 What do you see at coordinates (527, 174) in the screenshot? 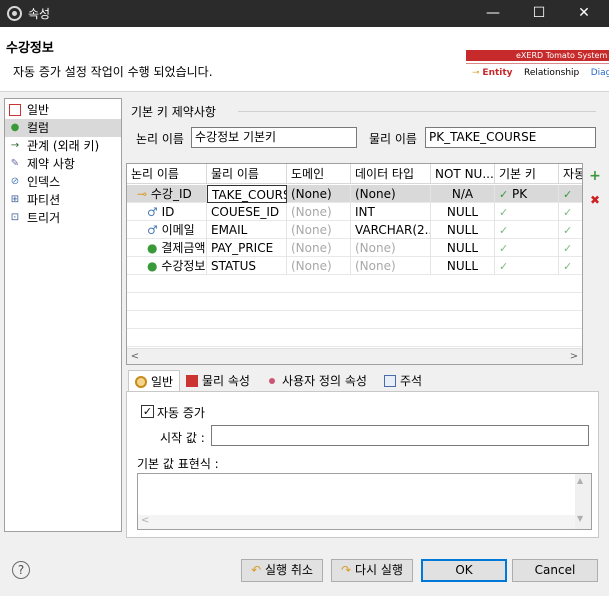
I see `grid-header-pk: 기본 키` at bounding box center [527, 174].